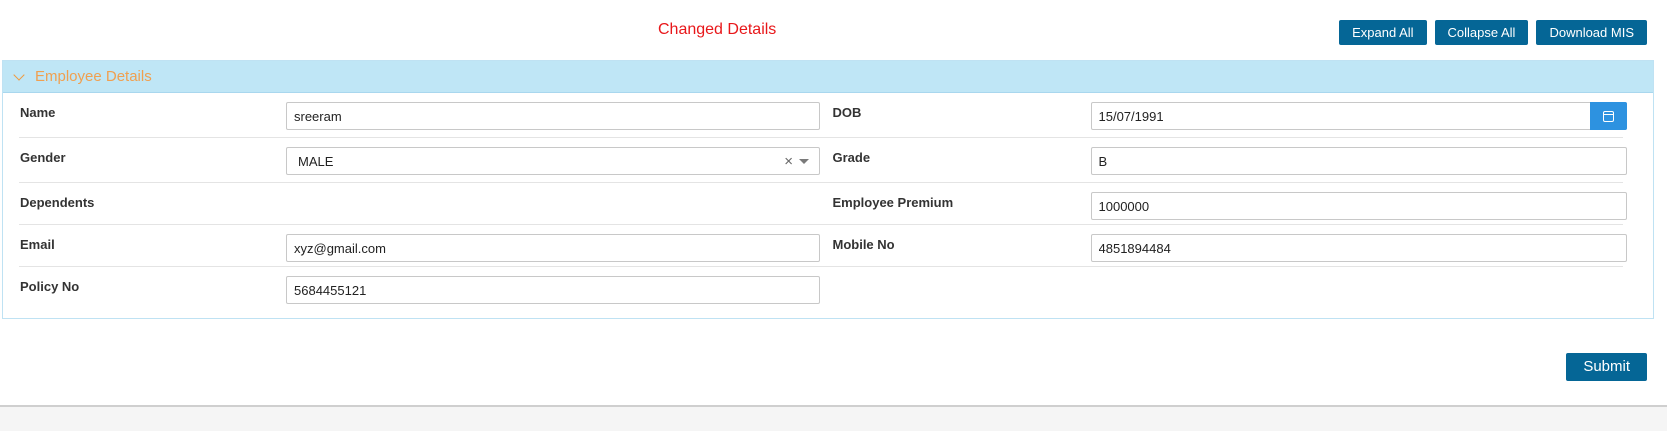 The height and width of the screenshot is (431, 1667). I want to click on grade-cell: Grade, so click(1232, 160).